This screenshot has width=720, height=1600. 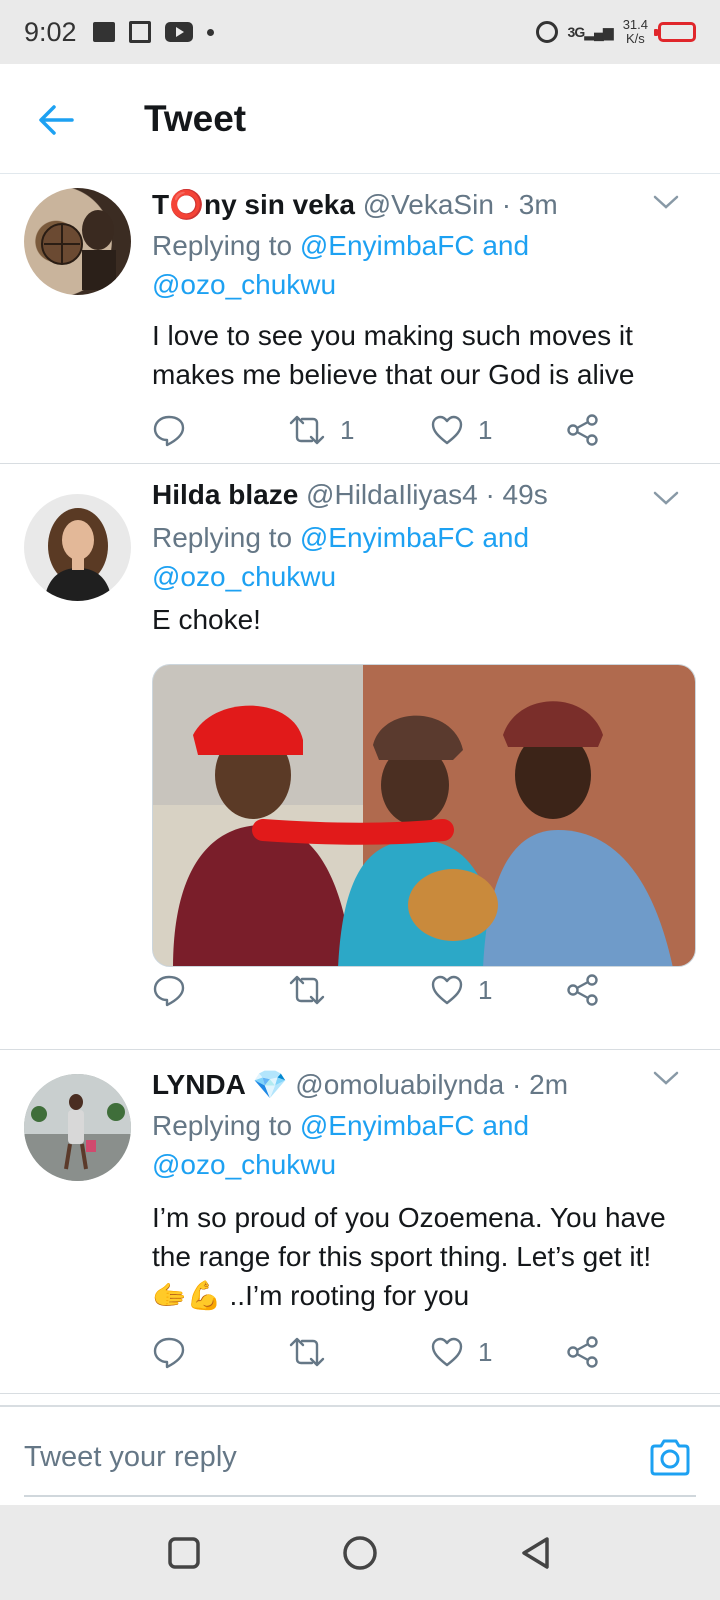 I want to click on tweet-time: 49s, so click(x=525, y=494).